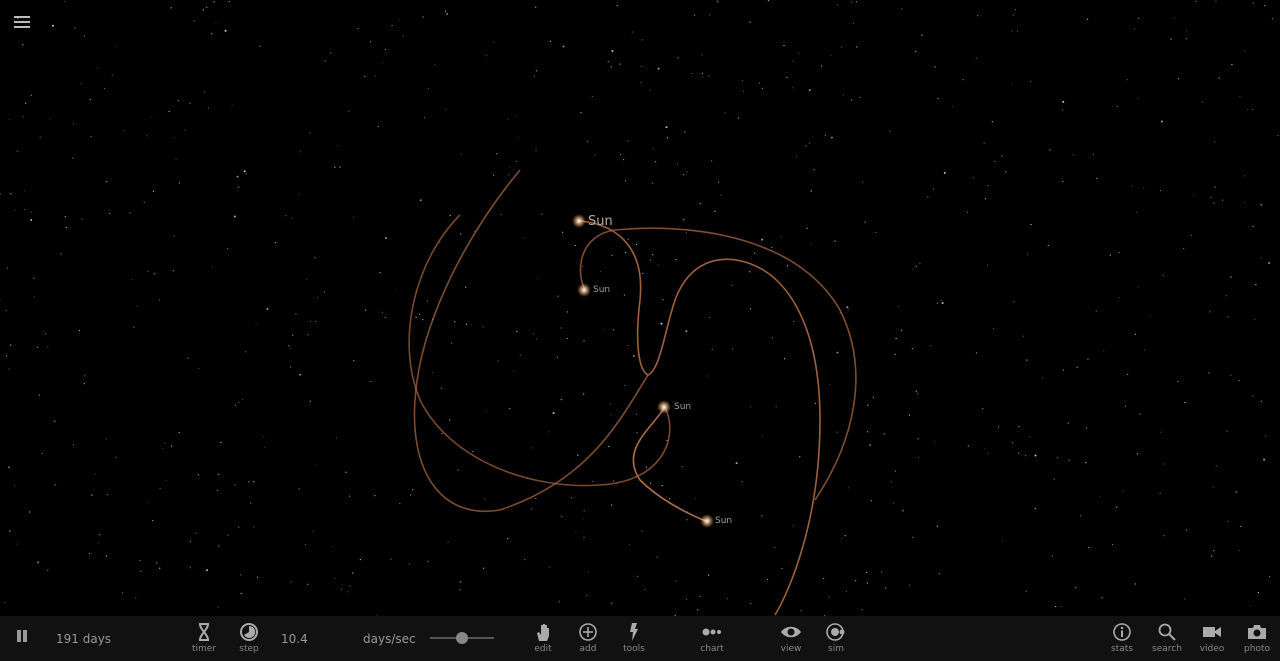 This screenshot has width=1280, height=661. Describe the element at coordinates (712, 638) in the screenshot. I see `chart-button: chart` at that location.